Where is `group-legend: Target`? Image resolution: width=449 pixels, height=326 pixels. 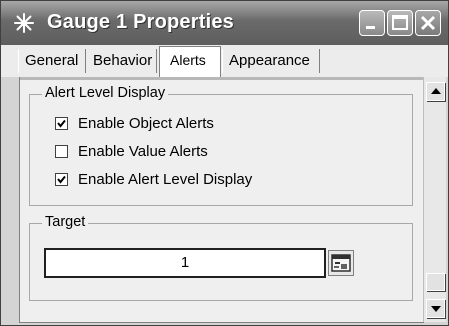
group-legend: Target is located at coordinates (65, 222).